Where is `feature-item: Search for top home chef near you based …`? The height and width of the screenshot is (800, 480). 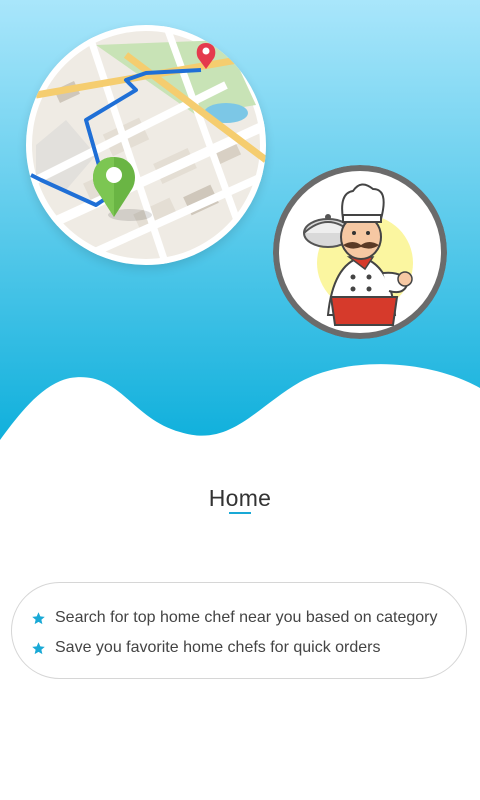 feature-item: Search for top home chef near you based … is located at coordinates (234, 618).